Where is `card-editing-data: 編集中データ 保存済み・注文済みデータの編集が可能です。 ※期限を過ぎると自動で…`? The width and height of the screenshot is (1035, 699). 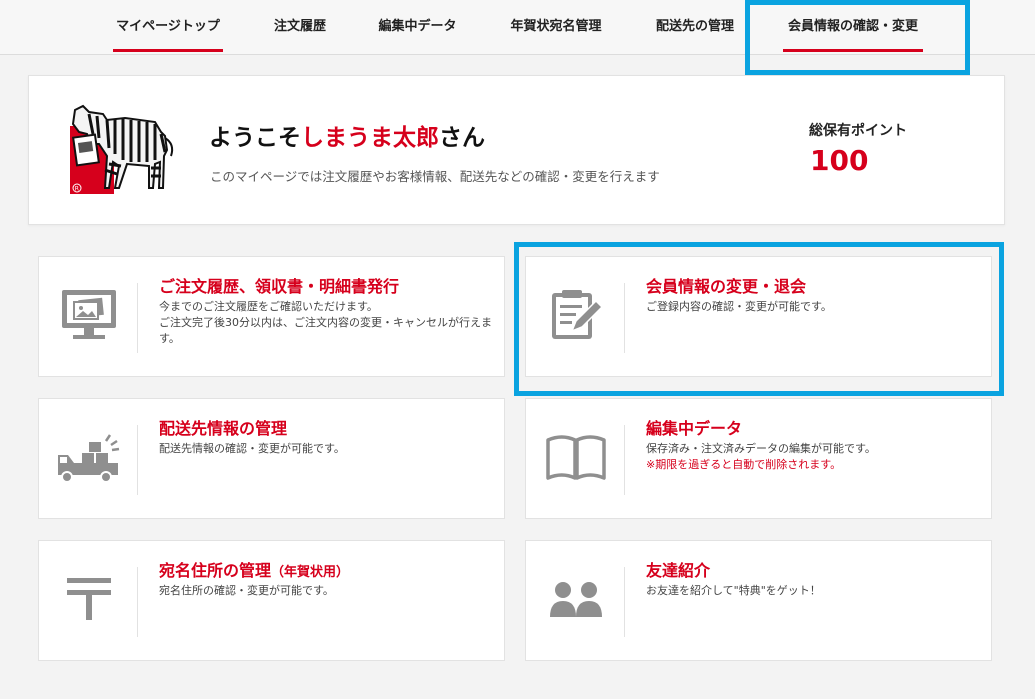 card-editing-data: 編集中データ 保存済み・注文済みデータの編集が可能です。 ※期限を過ぎると自動で… is located at coordinates (758, 458).